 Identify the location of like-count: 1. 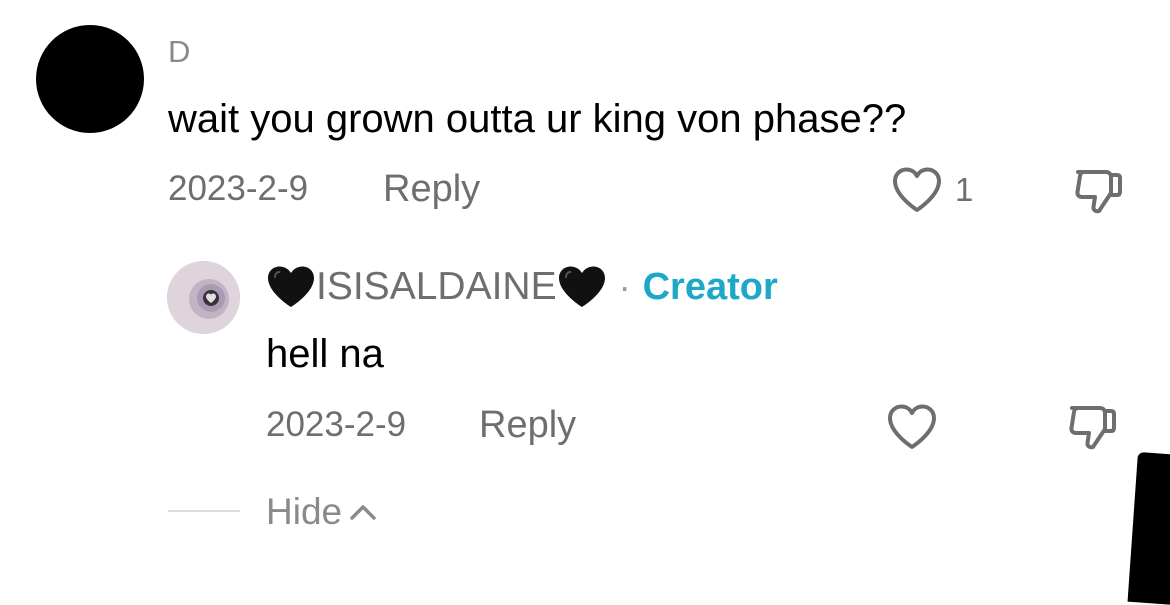
(964, 189).